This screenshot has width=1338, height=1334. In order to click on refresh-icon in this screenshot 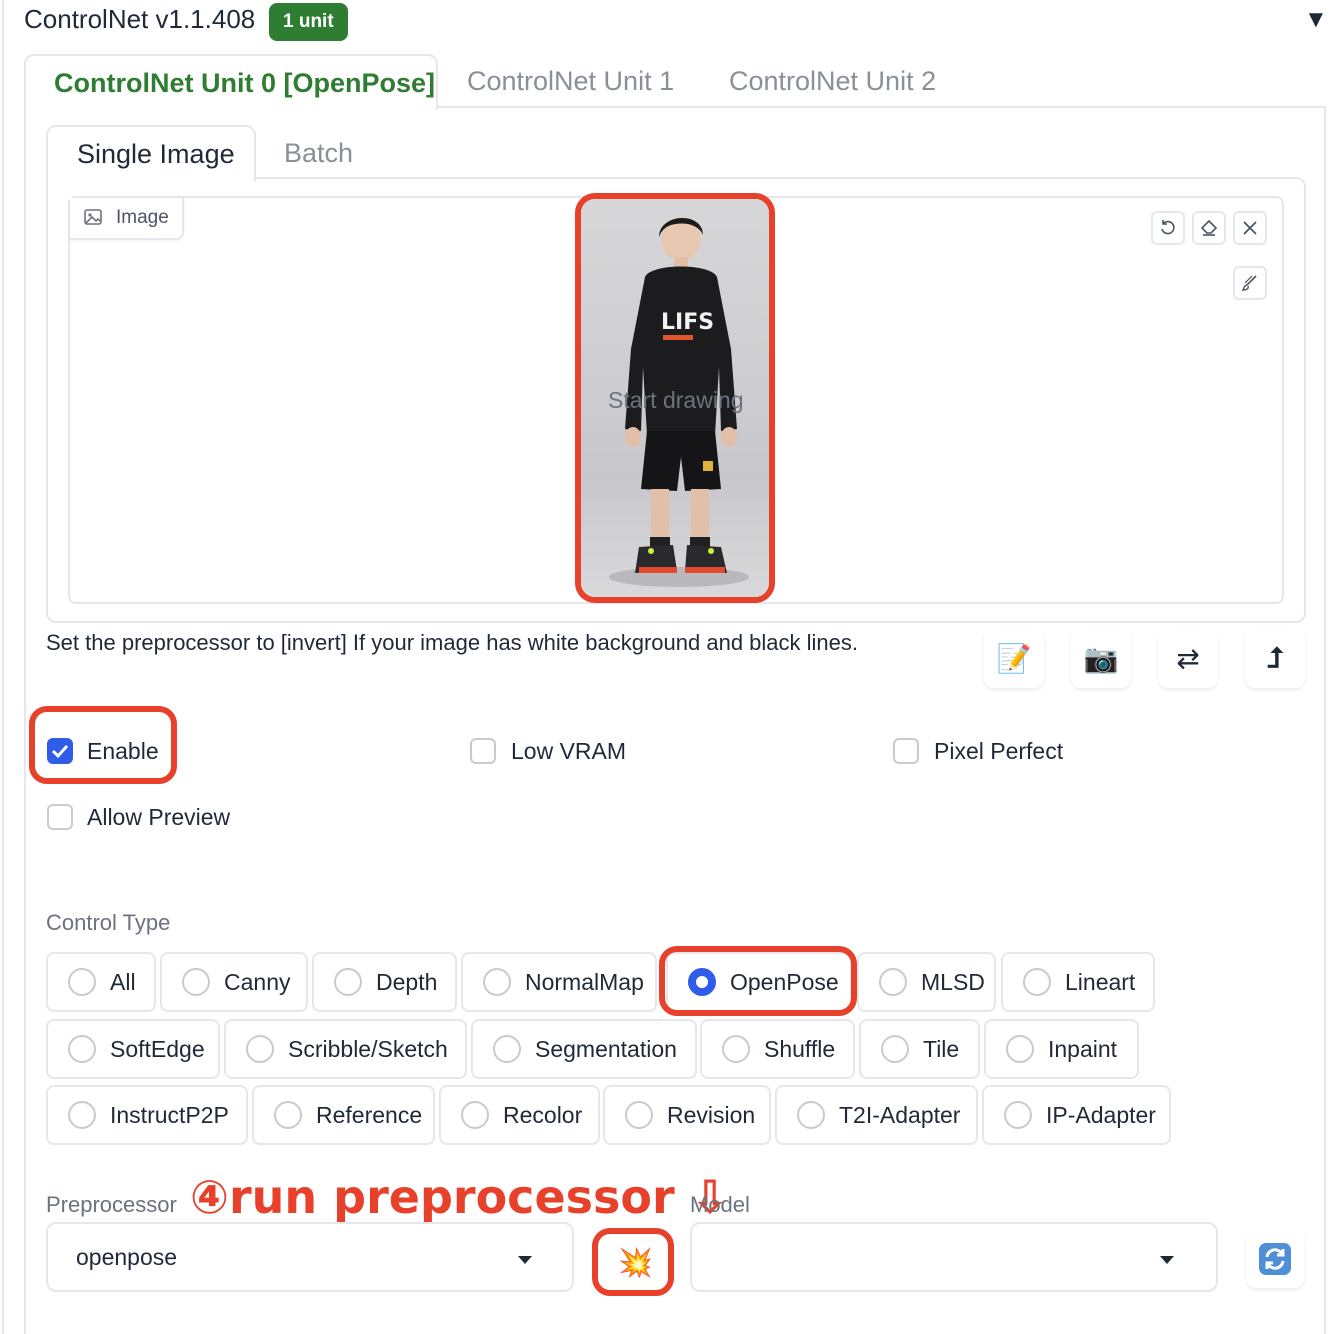, I will do `click(1275, 1259)`.